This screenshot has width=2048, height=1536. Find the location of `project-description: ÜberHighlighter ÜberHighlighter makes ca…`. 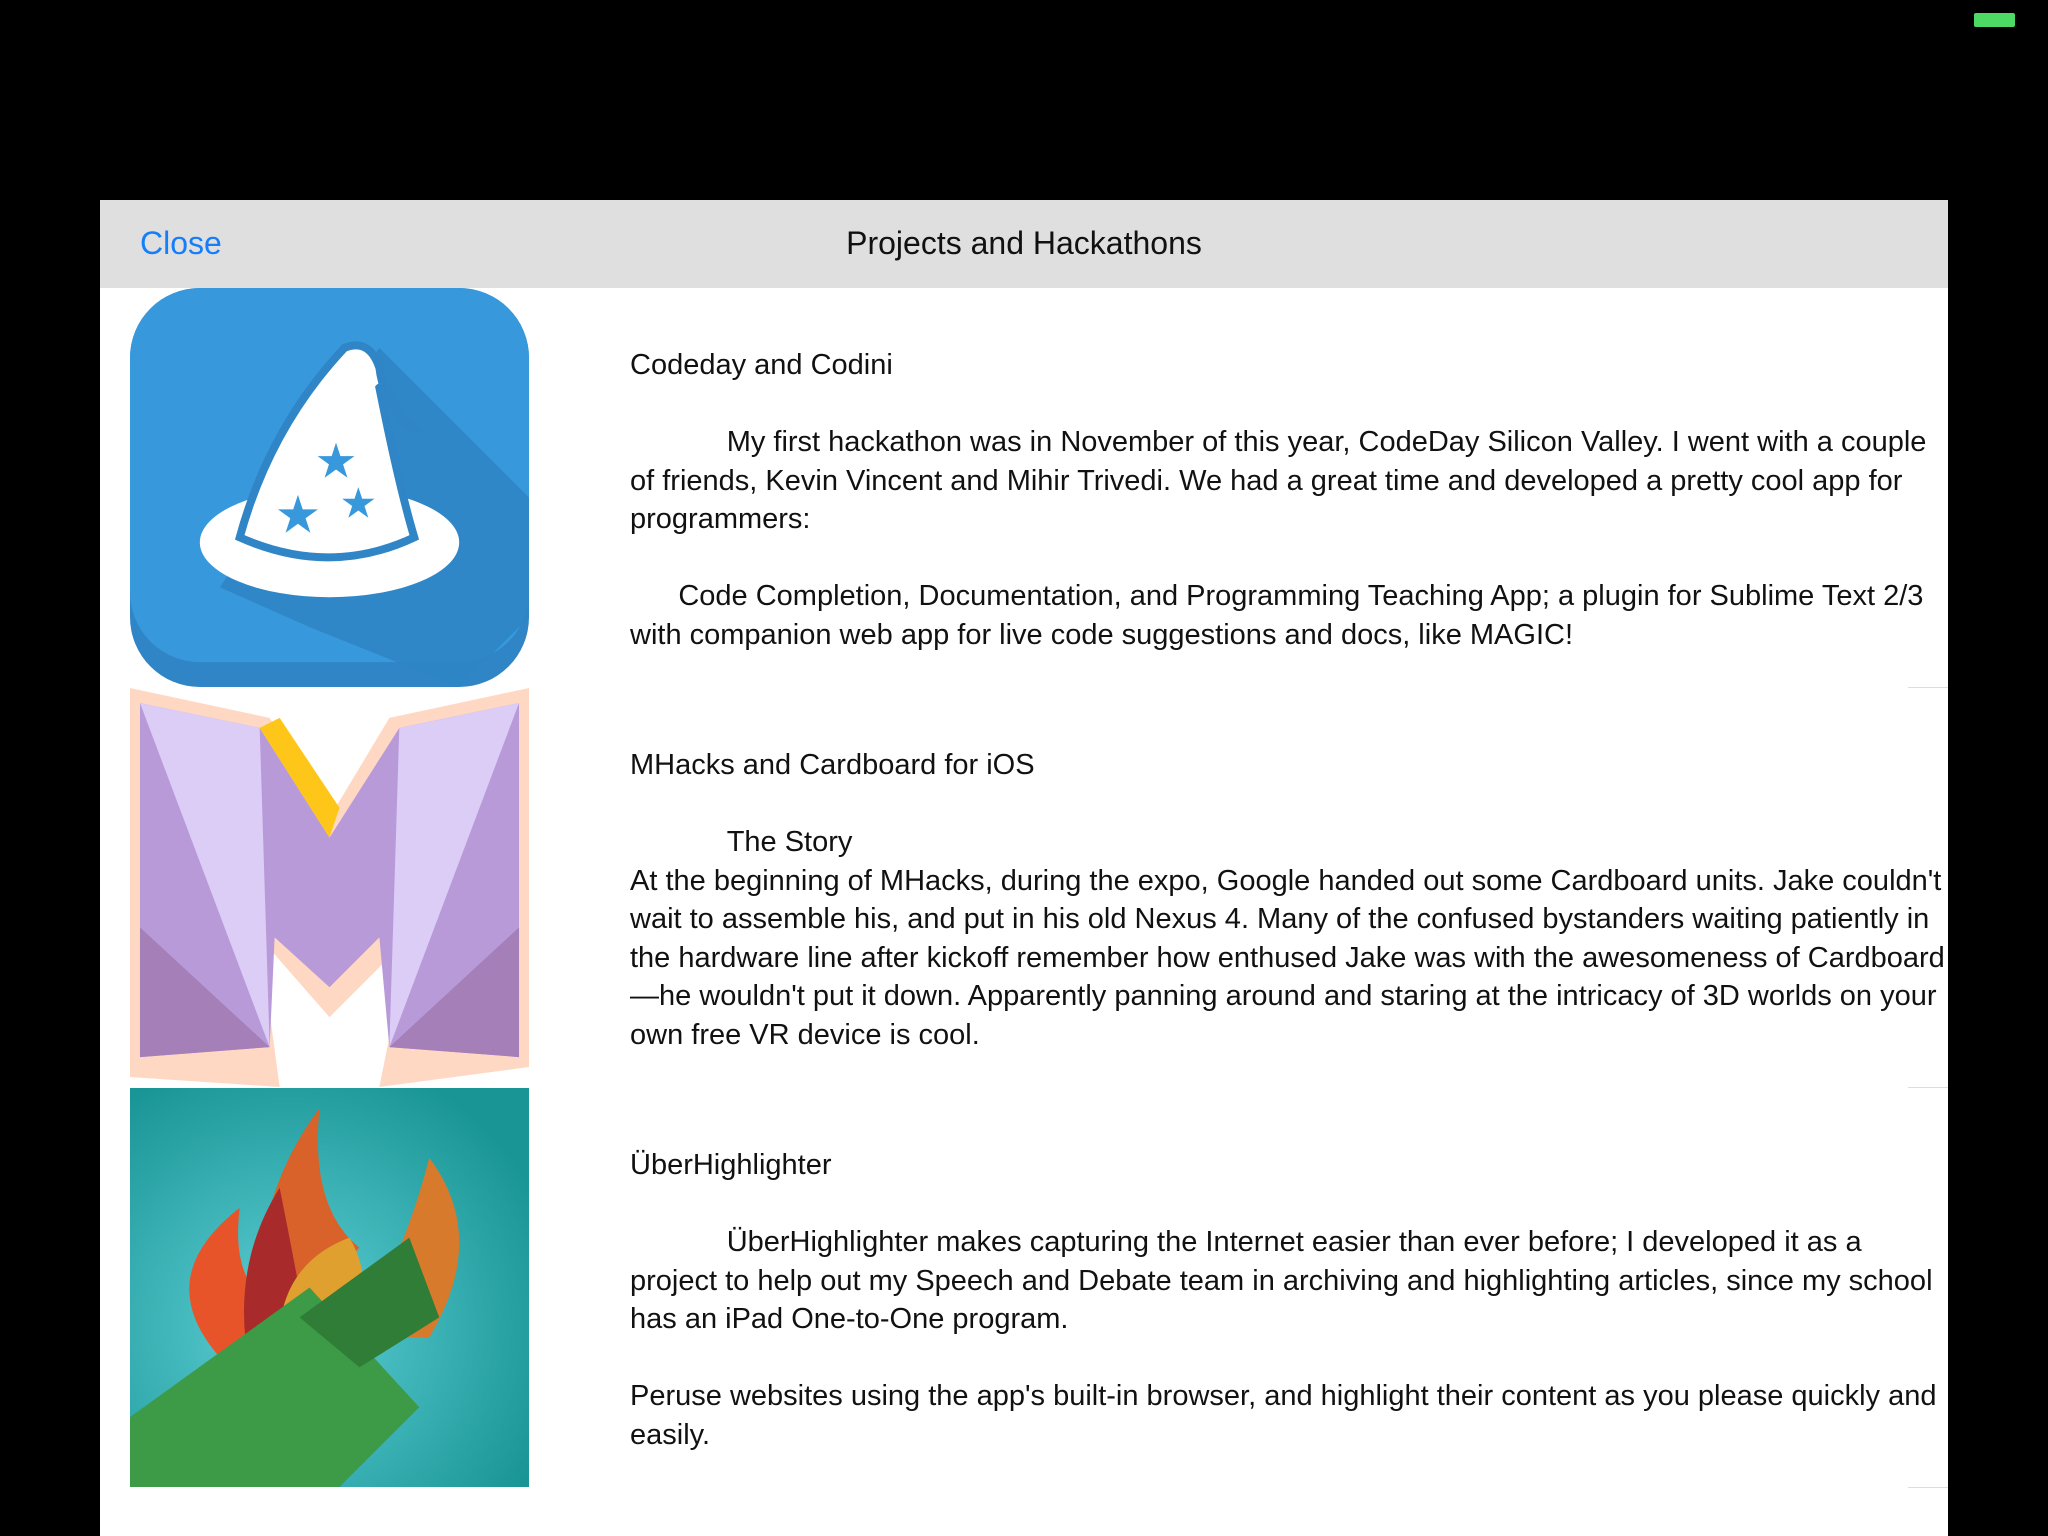

project-description: ÜberHighlighter ÜberHighlighter makes ca… is located at coordinates (1283, 1300).